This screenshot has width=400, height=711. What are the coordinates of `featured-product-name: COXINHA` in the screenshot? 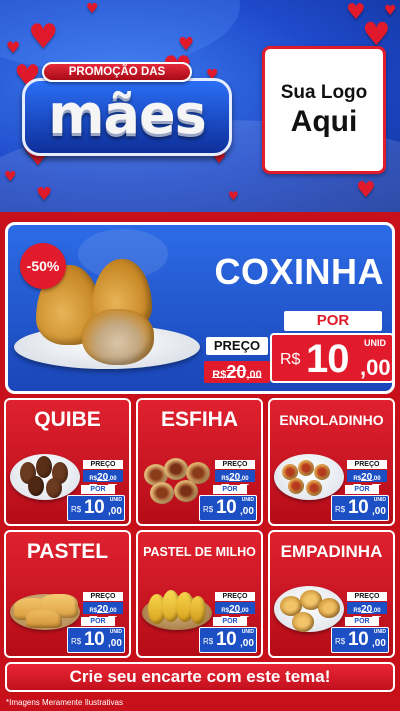 It's located at (299, 271).